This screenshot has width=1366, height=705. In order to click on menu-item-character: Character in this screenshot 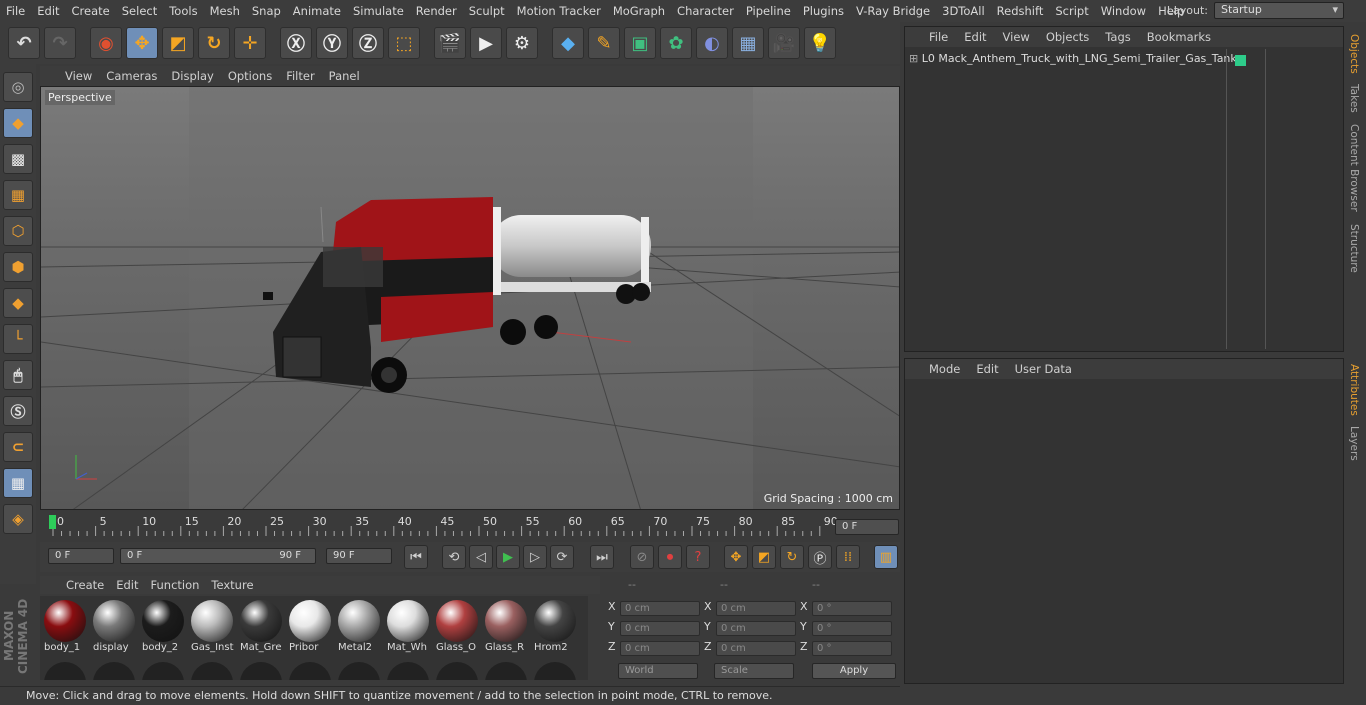, I will do `click(705, 11)`.